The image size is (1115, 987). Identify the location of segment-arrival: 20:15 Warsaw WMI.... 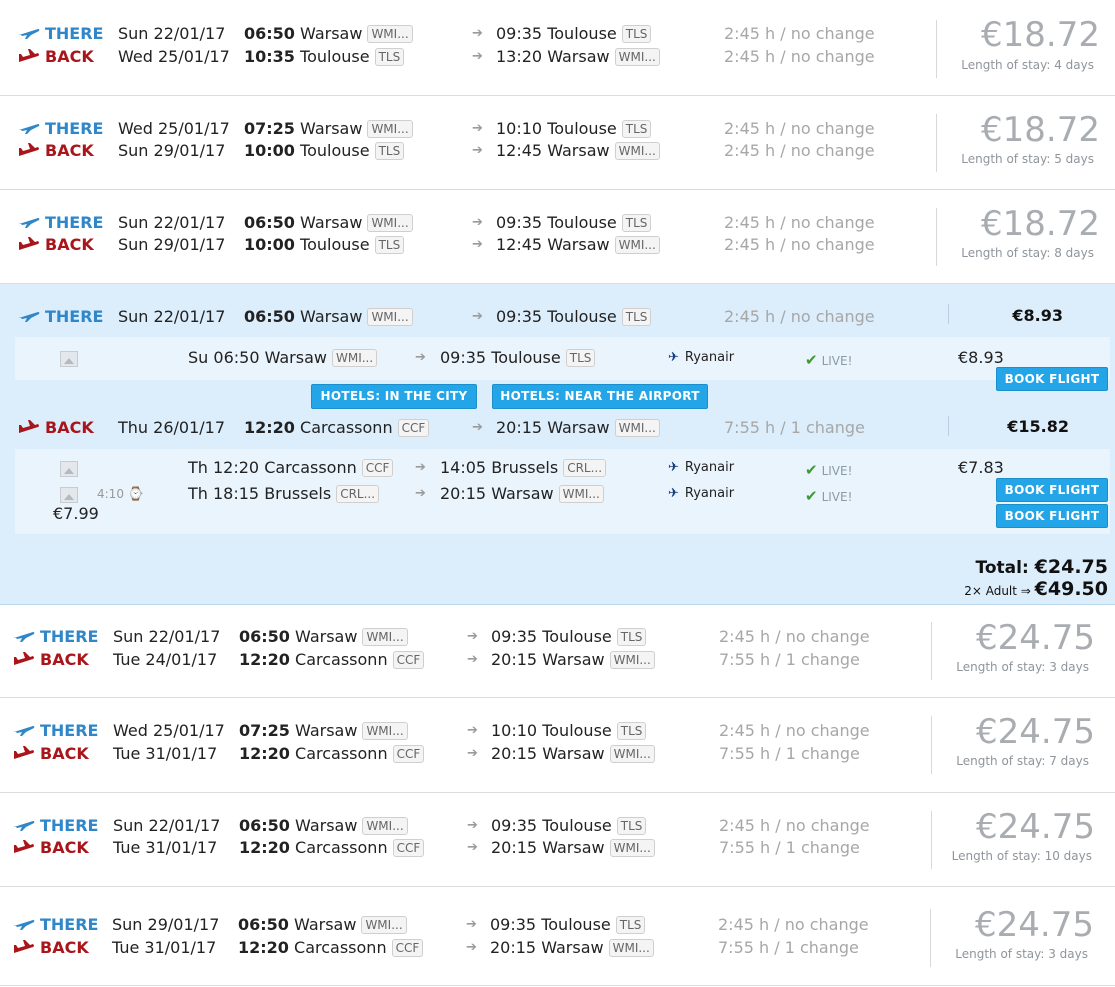
(522, 493).